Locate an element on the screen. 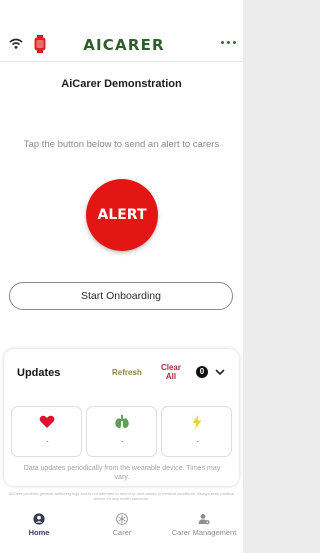 The image size is (320, 553). clear-all-button: Clear All is located at coordinates (171, 372).